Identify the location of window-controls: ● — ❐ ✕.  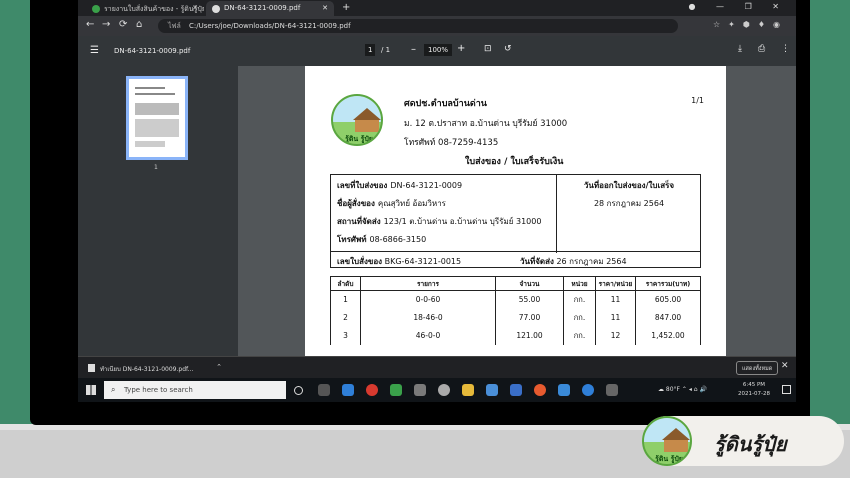
(738, 6).